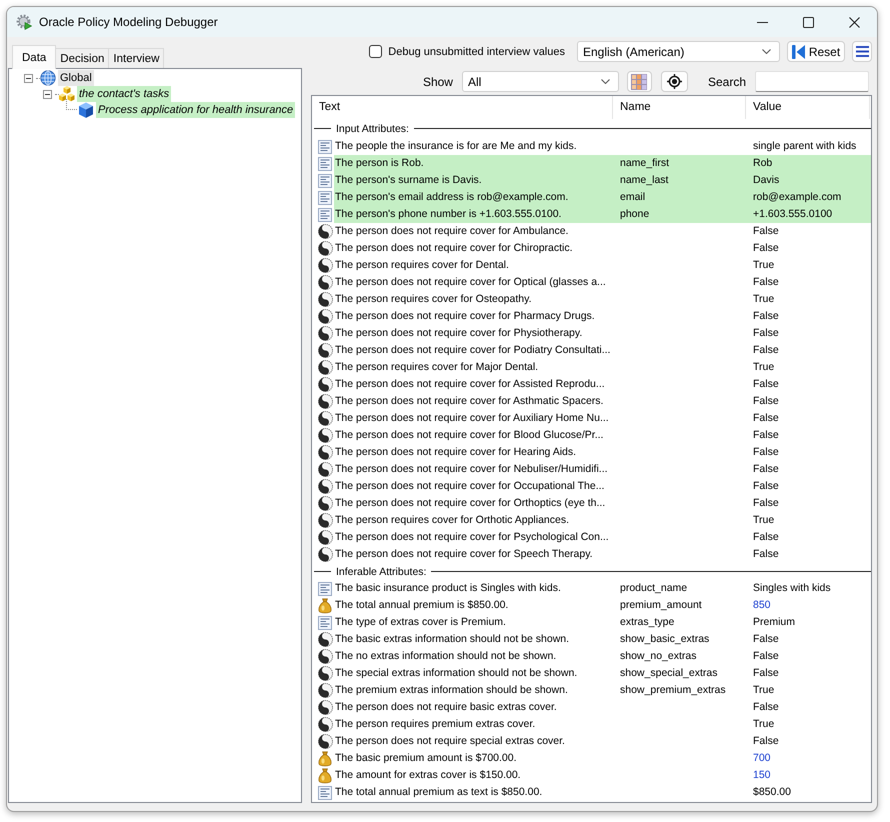 Image resolution: width=890 pixels, height=822 pixels. I want to click on column-header: Name, so click(679, 107).